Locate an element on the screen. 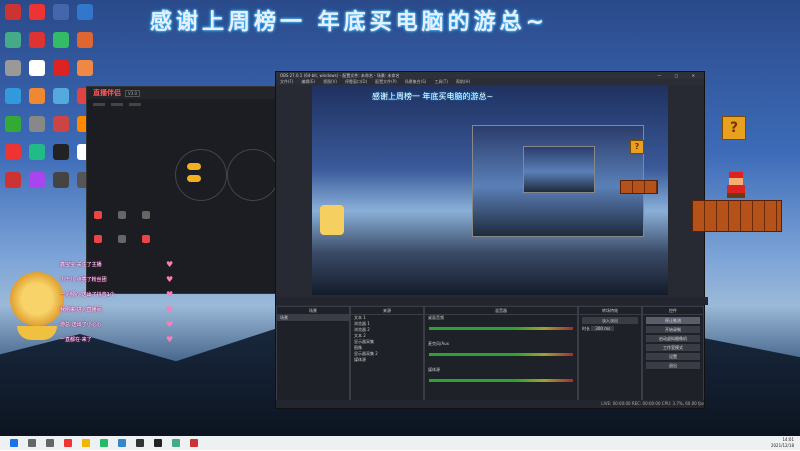  search-icon is located at coordinates (32, 443).